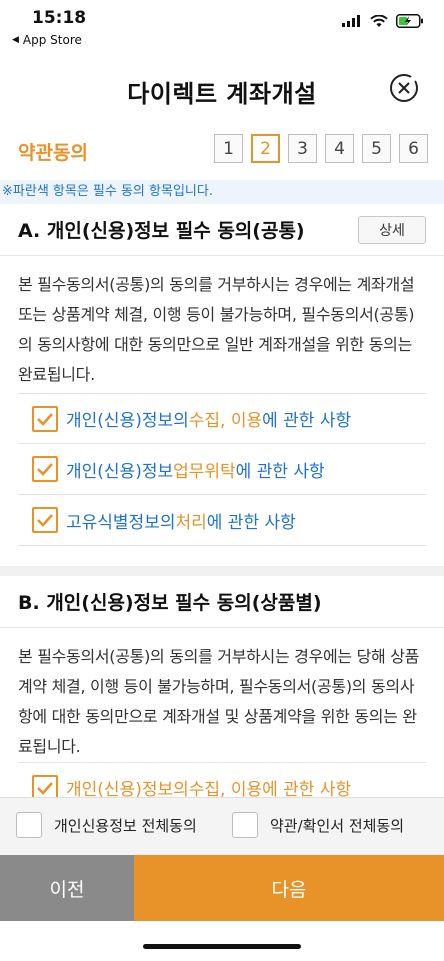 The width and height of the screenshot is (444, 961). I want to click on close-icon, so click(404, 88).